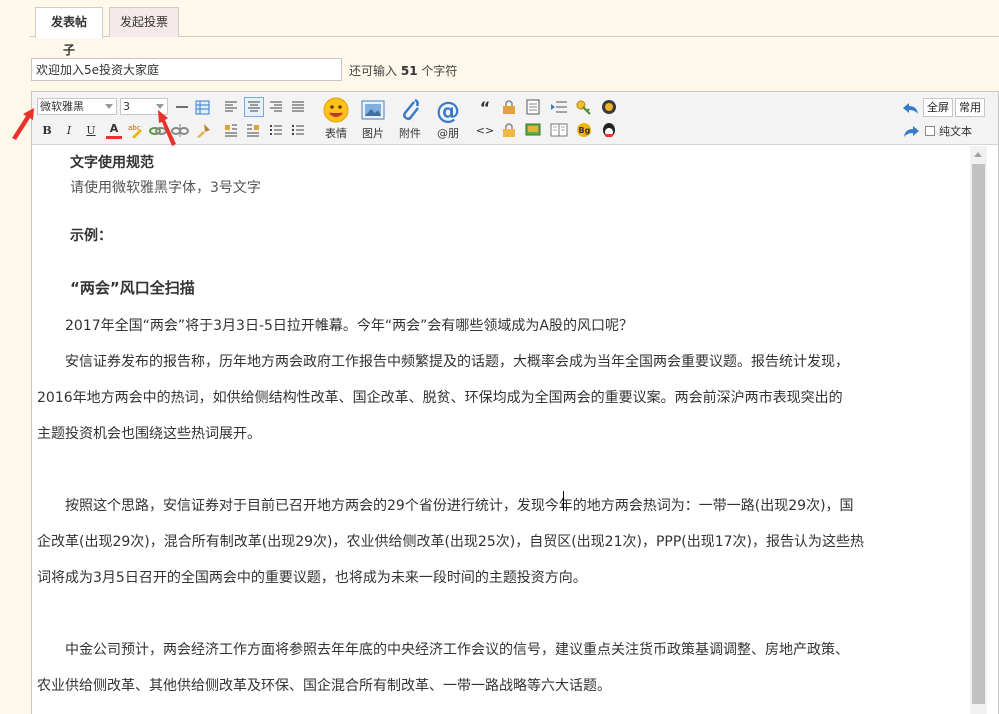 This screenshot has height=714, width=999. What do you see at coordinates (144, 22) in the screenshot?
I see `tab-new-poll: 发起投票` at bounding box center [144, 22].